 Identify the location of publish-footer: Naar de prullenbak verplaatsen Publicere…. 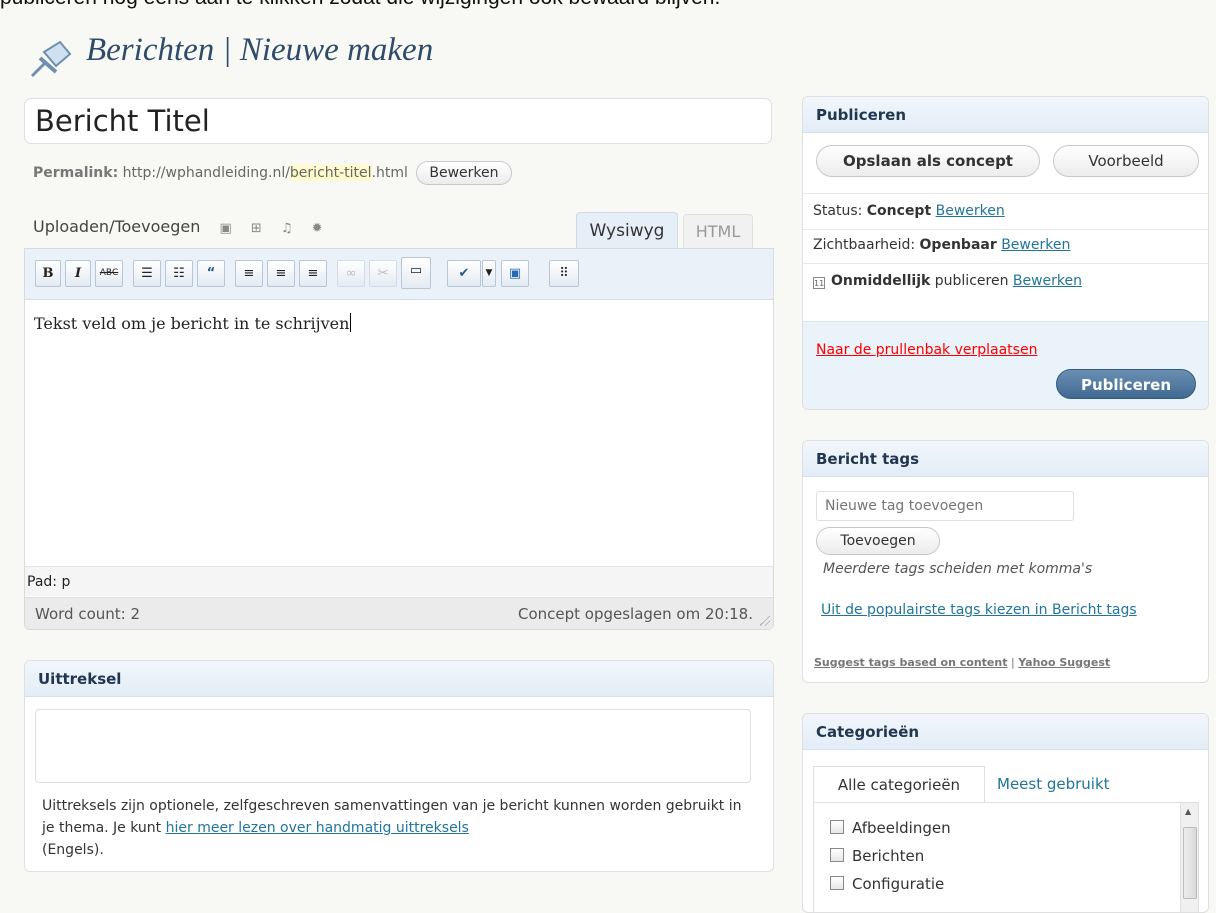
(1005, 365).